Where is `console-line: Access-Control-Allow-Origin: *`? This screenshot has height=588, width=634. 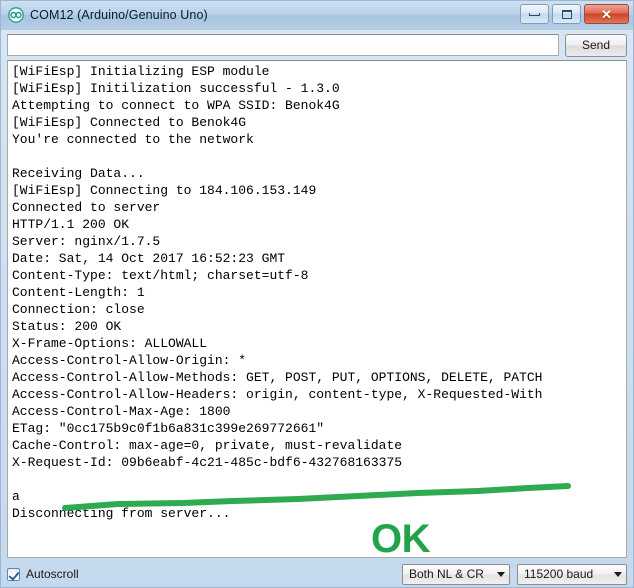
console-line: Access-Control-Allow-Origin: * is located at coordinates (129, 360).